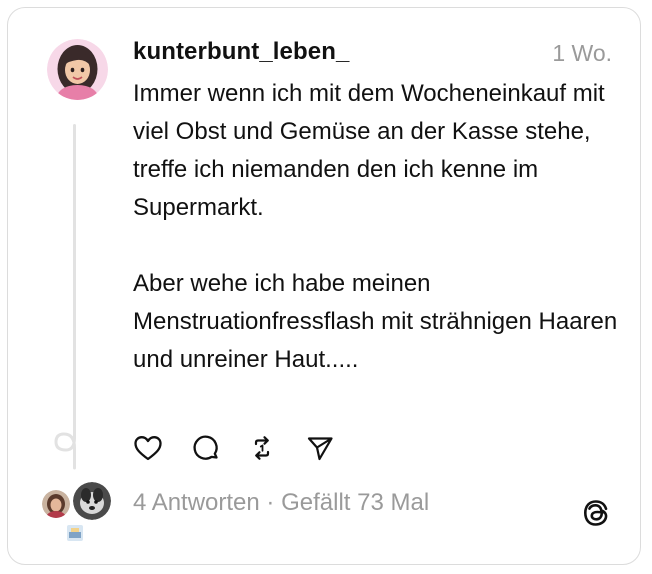  Describe the element at coordinates (196, 502) in the screenshot. I see `replies-count: 4 Antworten` at that location.